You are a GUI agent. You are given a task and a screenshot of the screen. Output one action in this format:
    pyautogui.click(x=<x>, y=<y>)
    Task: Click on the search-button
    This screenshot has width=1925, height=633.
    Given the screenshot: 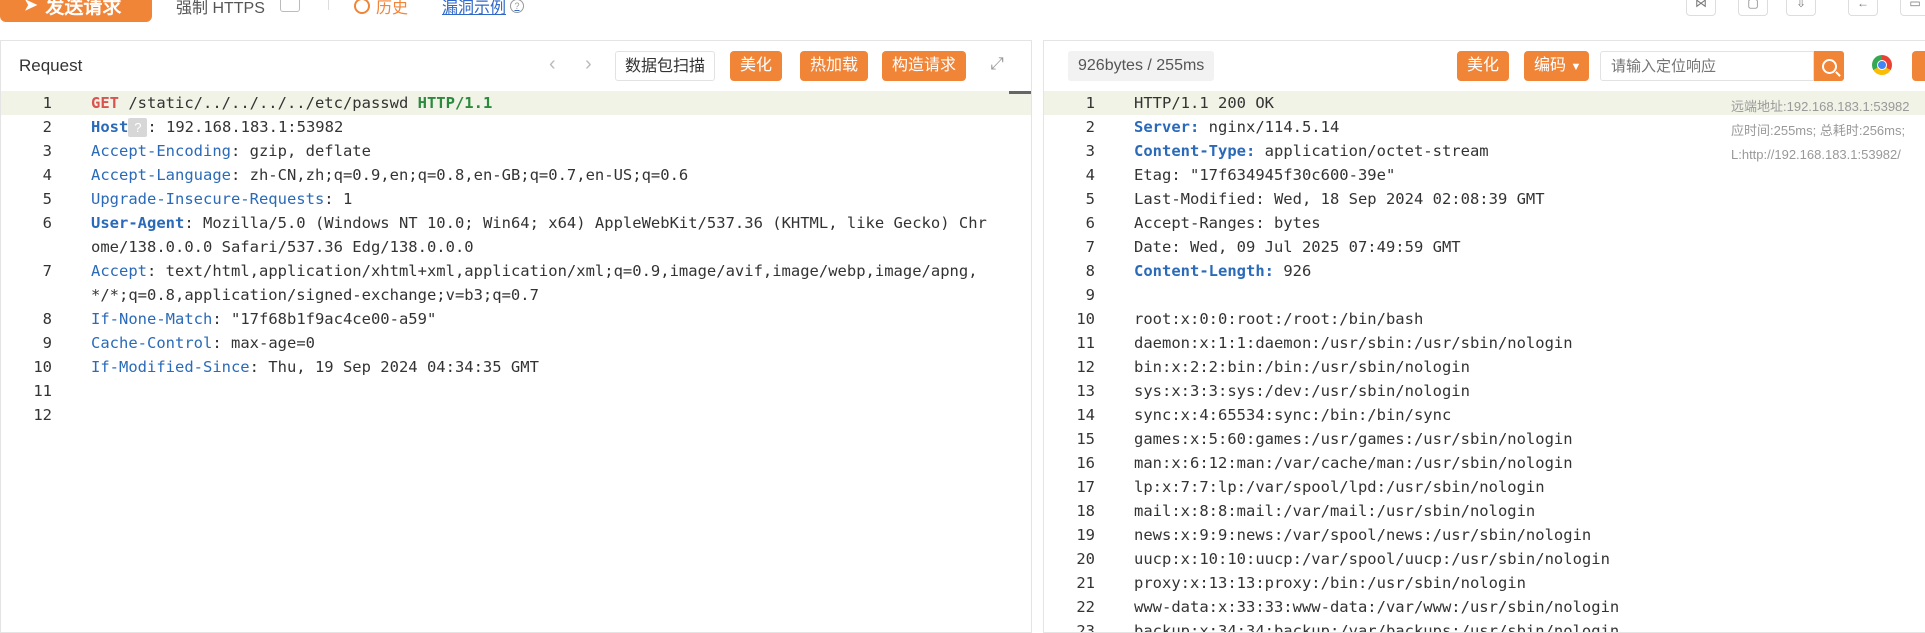 What is the action you would take?
    pyautogui.click(x=1829, y=66)
    